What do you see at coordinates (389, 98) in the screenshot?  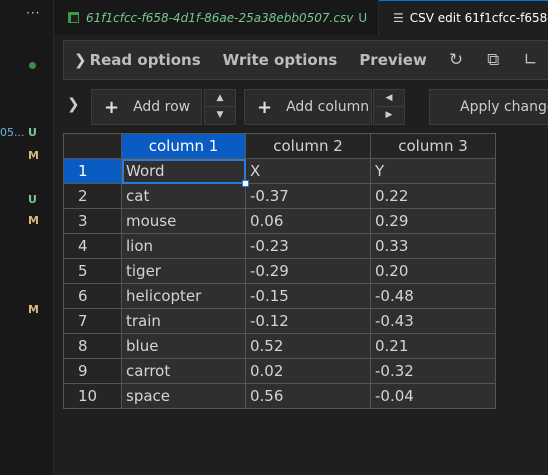 I see `caret-left-icon: ◀` at bounding box center [389, 98].